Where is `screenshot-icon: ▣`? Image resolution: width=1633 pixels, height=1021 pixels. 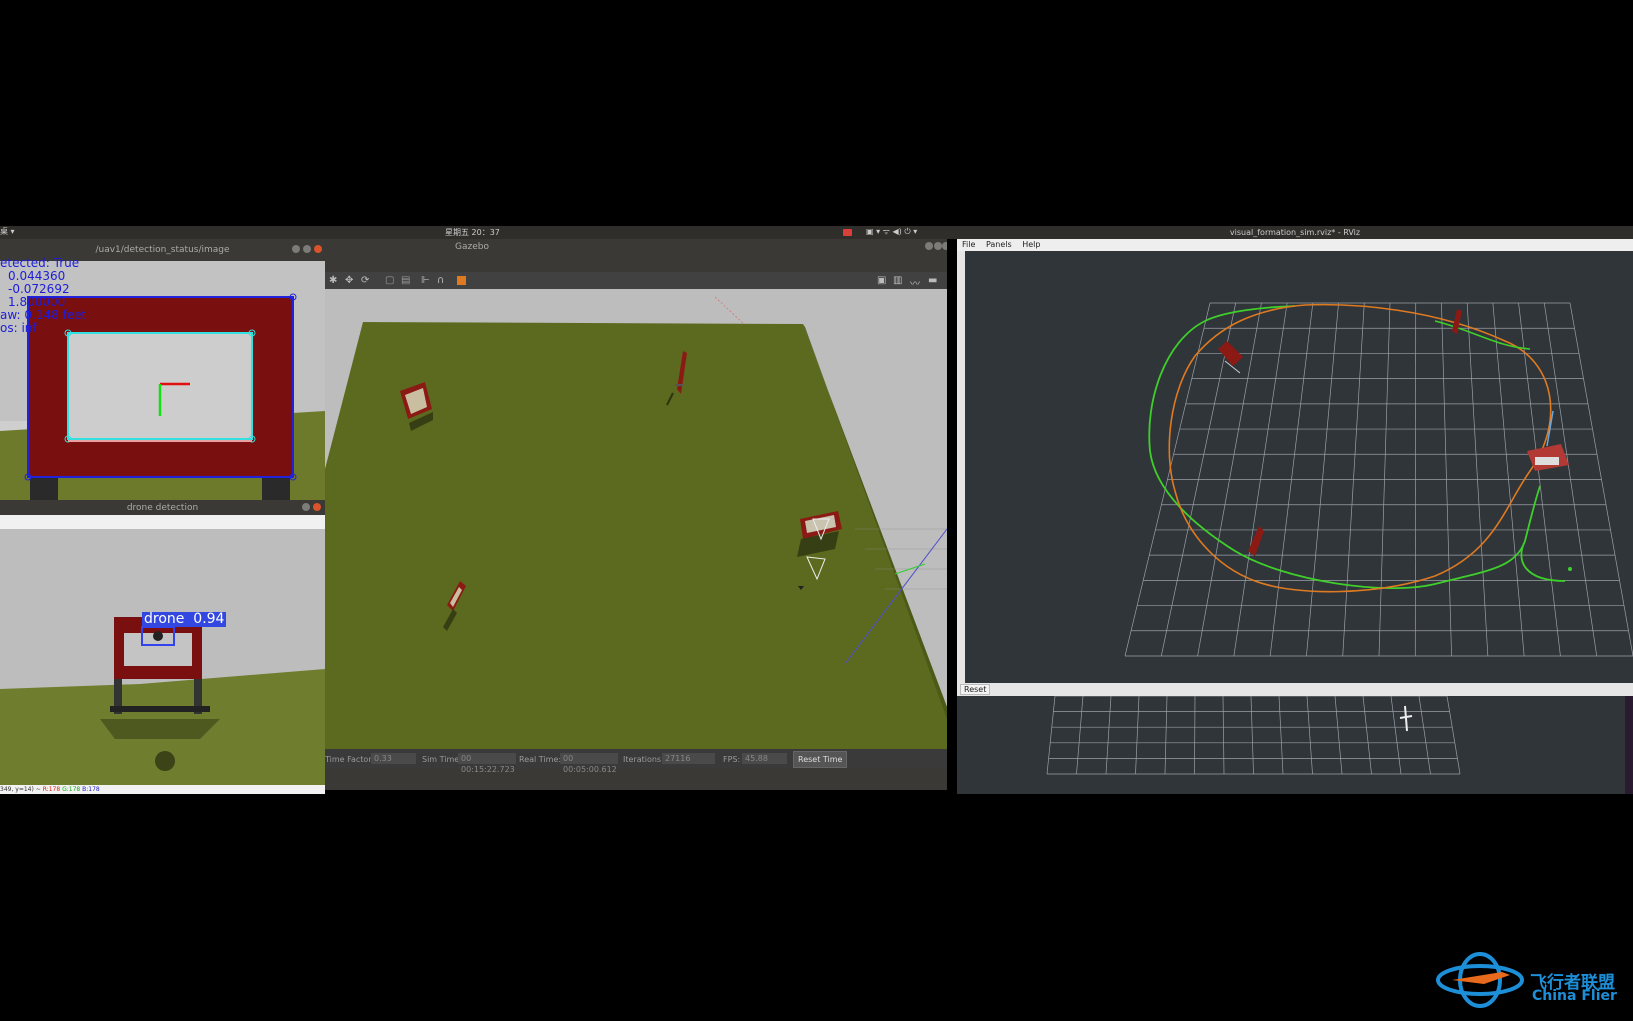 screenshot-icon: ▣ is located at coordinates (881, 280).